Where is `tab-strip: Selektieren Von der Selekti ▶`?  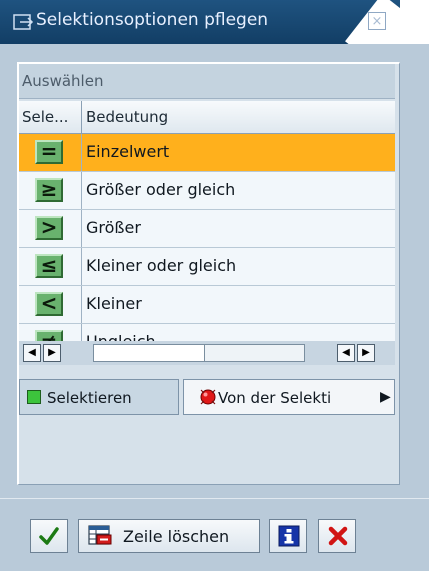
tab-strip: Selektieren Von der Selekti ▶ is located at coordinates (207, 398).